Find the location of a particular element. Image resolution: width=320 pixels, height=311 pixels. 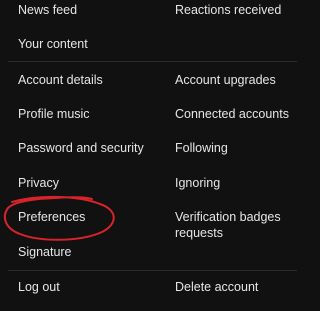

menu-item-connected-accounts: Connected accounts is located at coordinates (232, 114).